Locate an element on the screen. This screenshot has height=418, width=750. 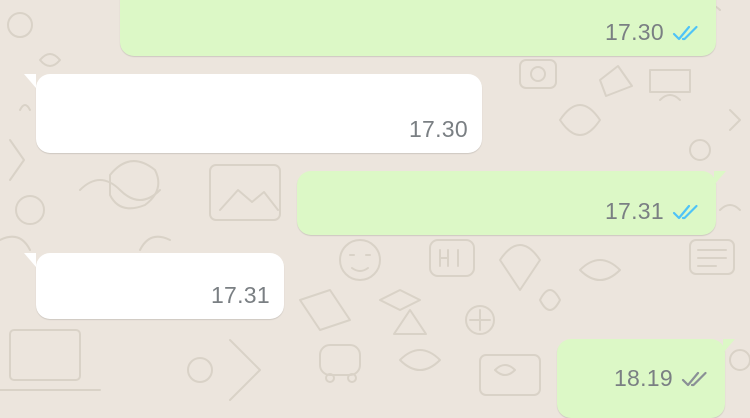
message-bubble-incoming: 17.31 is located at coordinates (154, 286).